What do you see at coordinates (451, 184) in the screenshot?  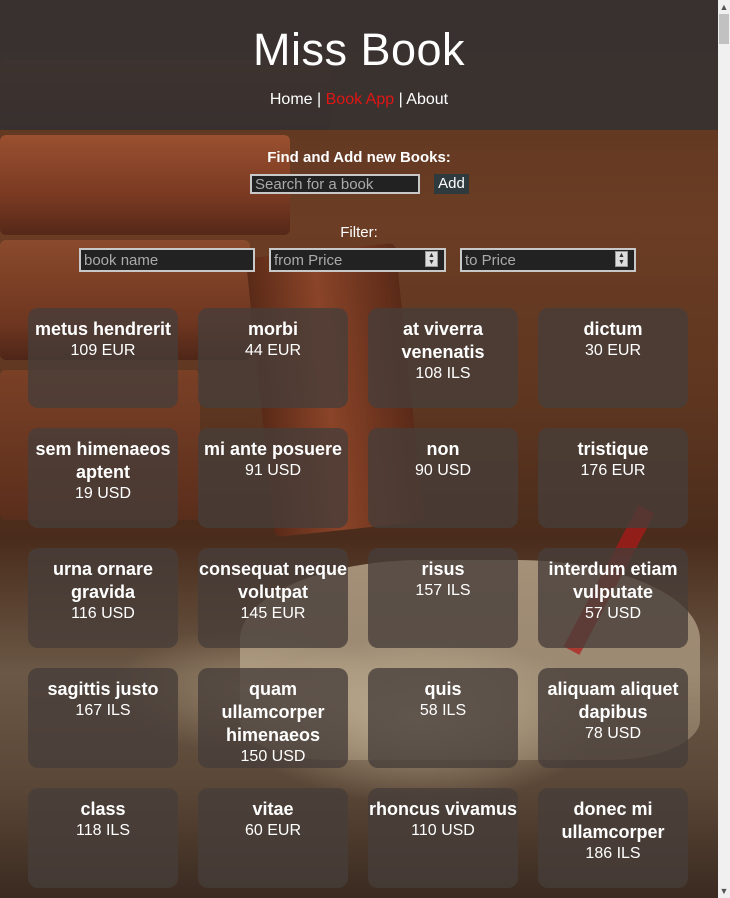 I see `add-book-button: Add` at bounding box center [451, 184].